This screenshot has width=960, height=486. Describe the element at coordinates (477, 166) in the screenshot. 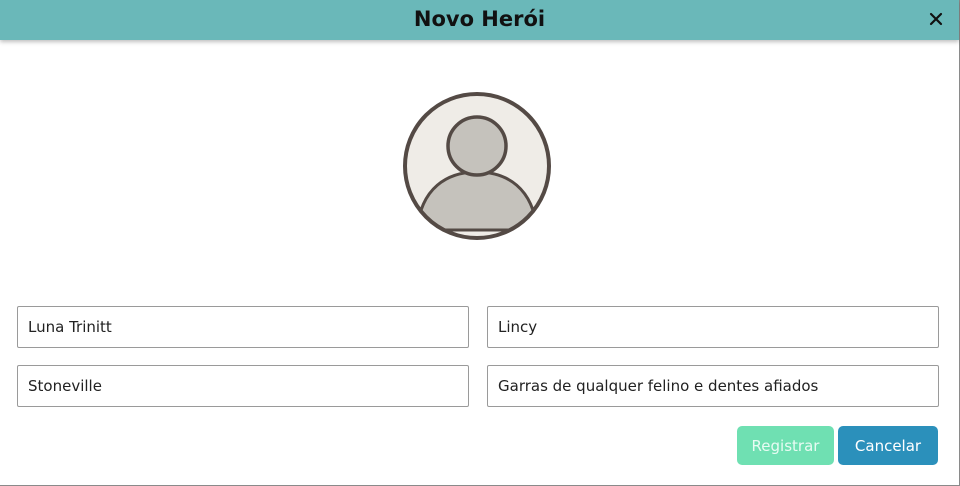

I see `user-avatar-icon` at that location.